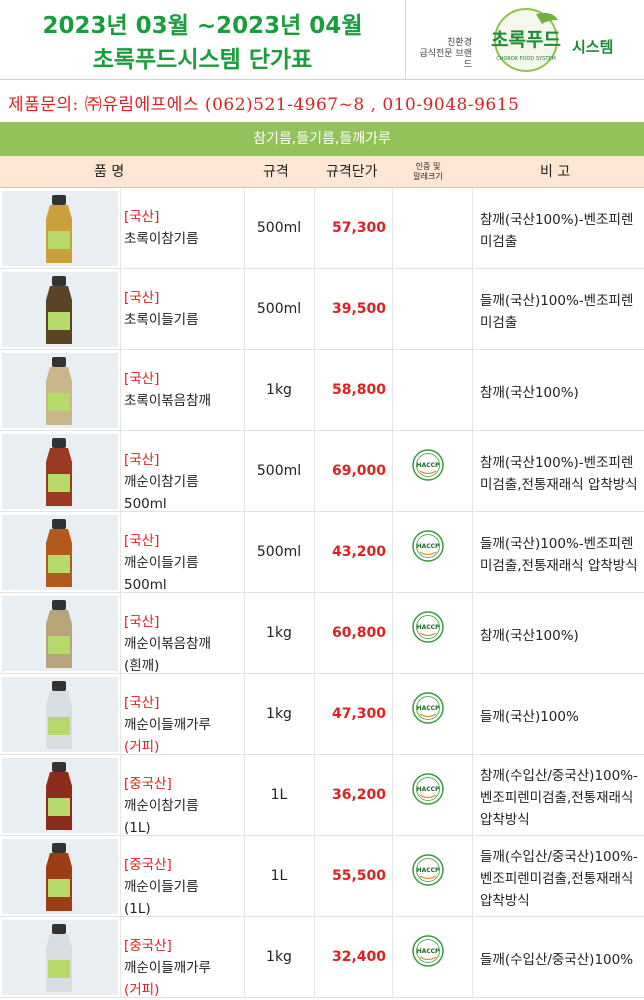 The height and width of the screenshot is (1000, 644). Describe the element at coordinates (161, 320) in the screenshot. I see `product-name: 초록이들기름` at that location.